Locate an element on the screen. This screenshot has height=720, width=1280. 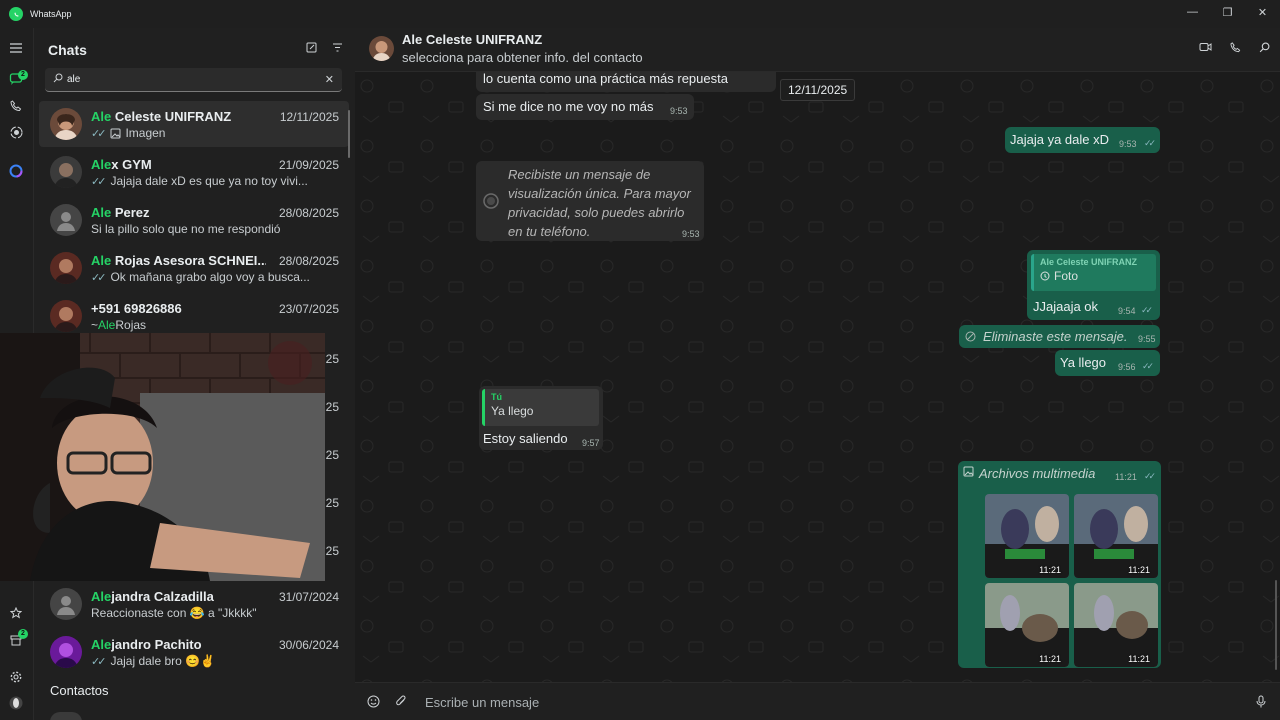
meta-ai-icon is located at coordinates (16, 171).